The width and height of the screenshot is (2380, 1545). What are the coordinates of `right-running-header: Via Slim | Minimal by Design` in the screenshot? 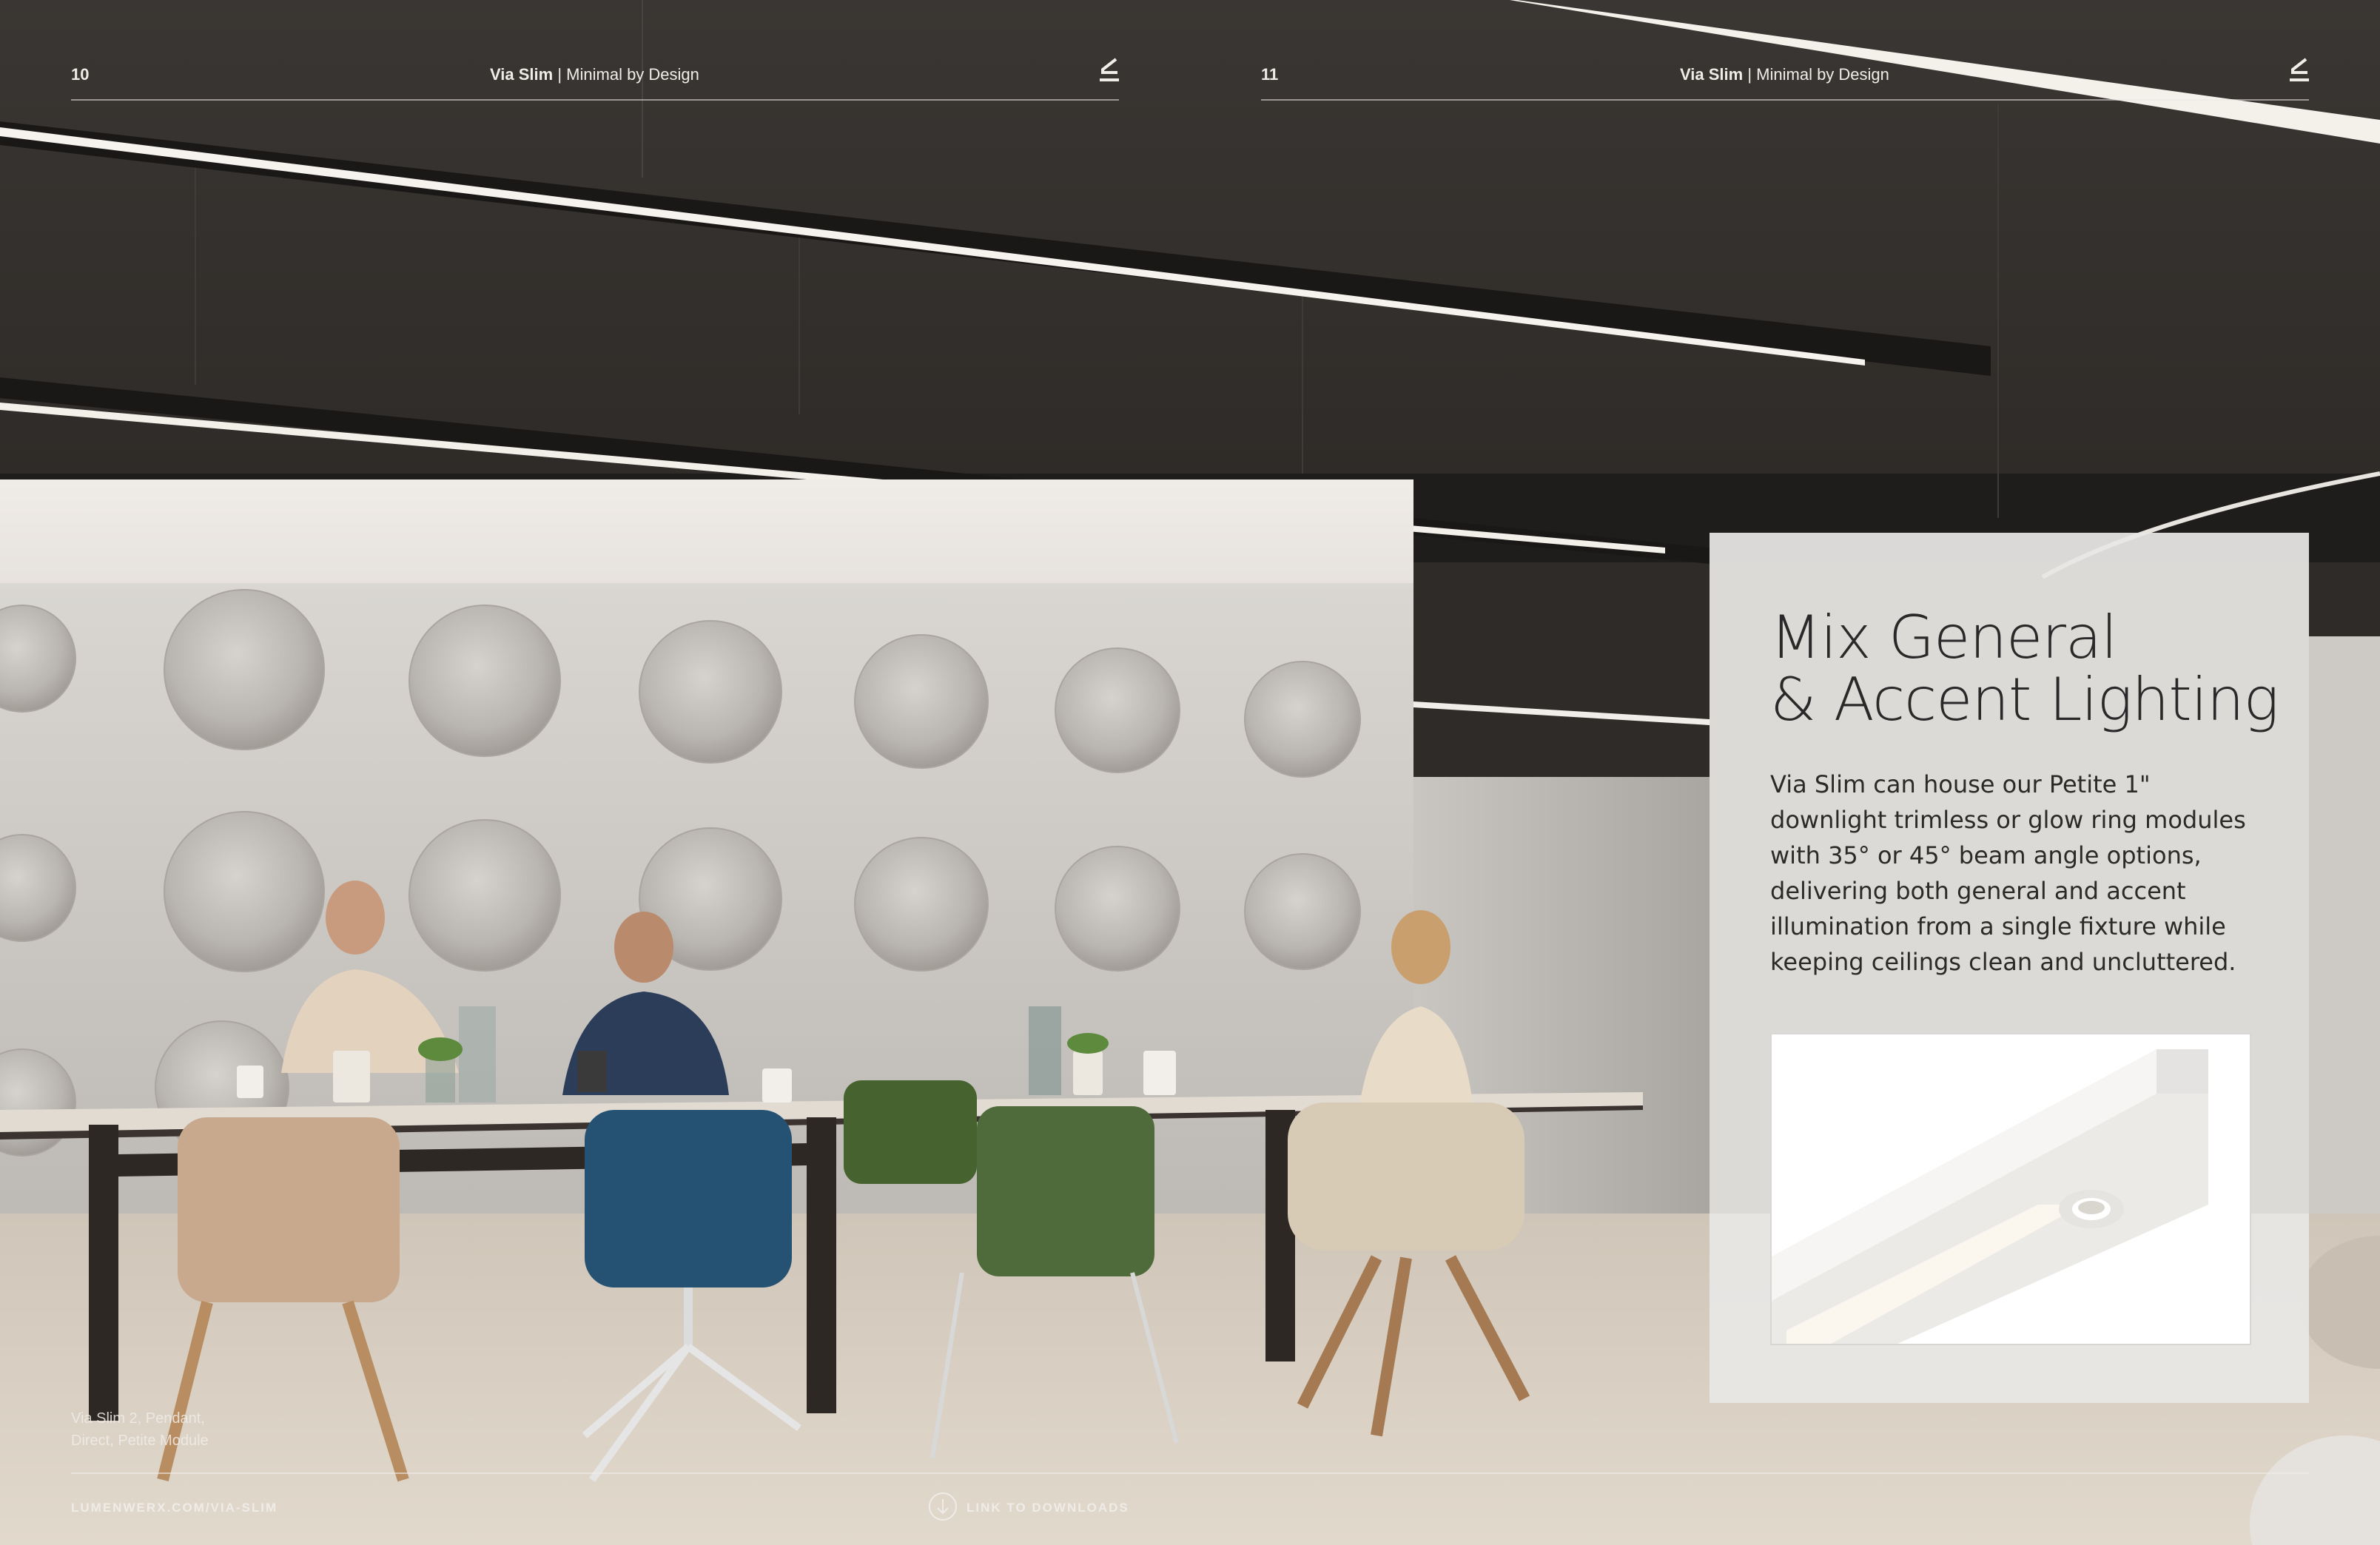 It's located at (1785, 74).